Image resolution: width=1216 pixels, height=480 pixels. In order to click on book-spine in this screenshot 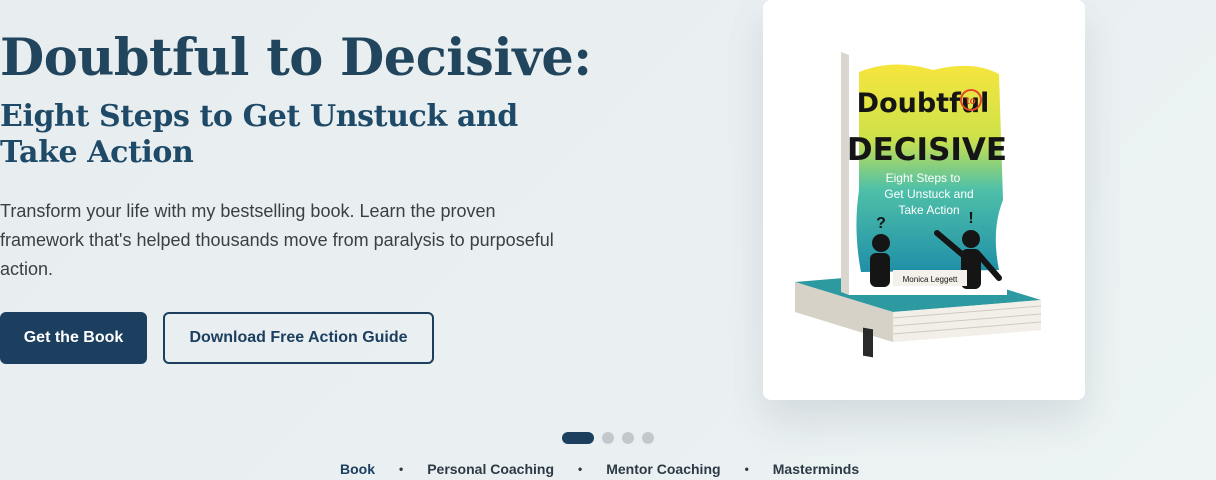, I will do `click(845, 173)`.